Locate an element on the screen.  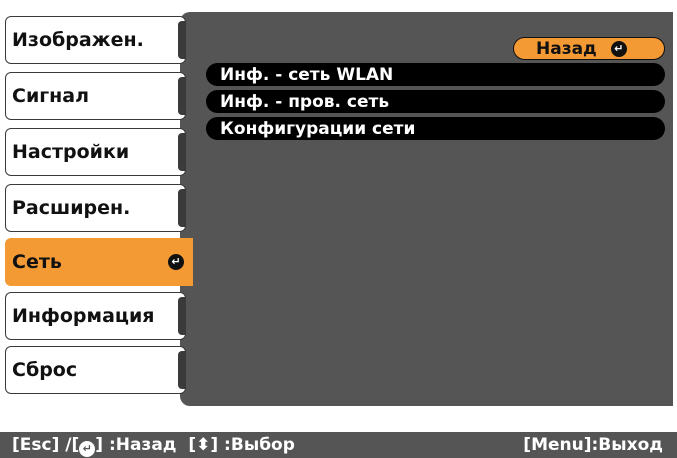
menu-item-wlan-info: Инф. - сеть WLAN is located at coordinates (435, 74).